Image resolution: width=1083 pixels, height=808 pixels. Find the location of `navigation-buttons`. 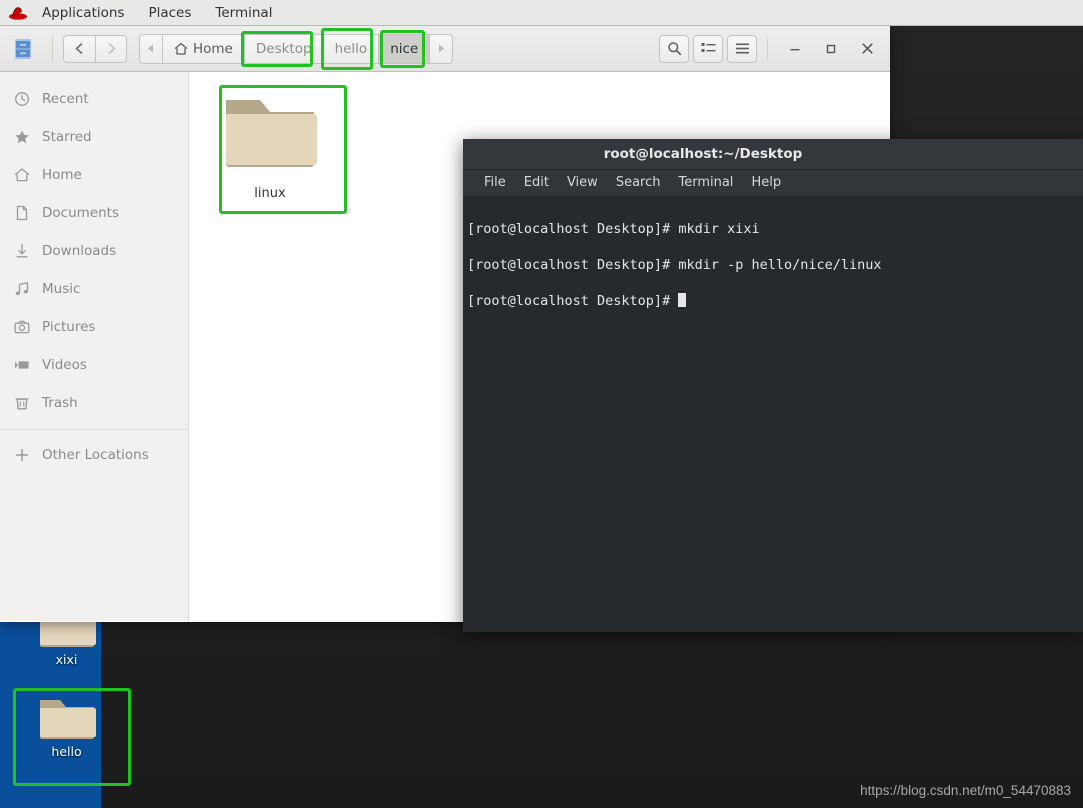

navigation-buttons is located at coordinates (95, 48).